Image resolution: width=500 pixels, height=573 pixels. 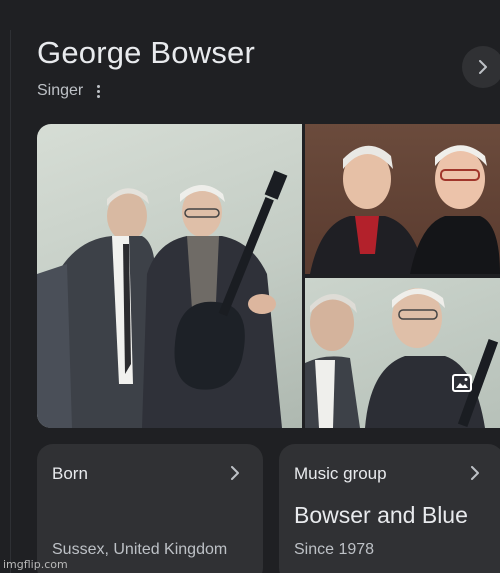 What do you see at coordinates (10, 301) in the screenshot?
I see `divider` at bounding box center [10, 301].